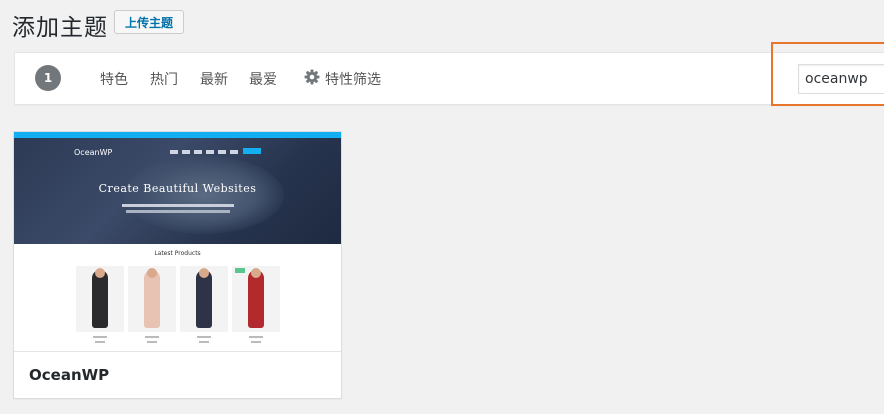 This screenshot has width=884, height=414. What do you see at coordinates (69, 375) in the screenshot?
I see `theme-name: OceanWP` at bounding box center [69, 375].